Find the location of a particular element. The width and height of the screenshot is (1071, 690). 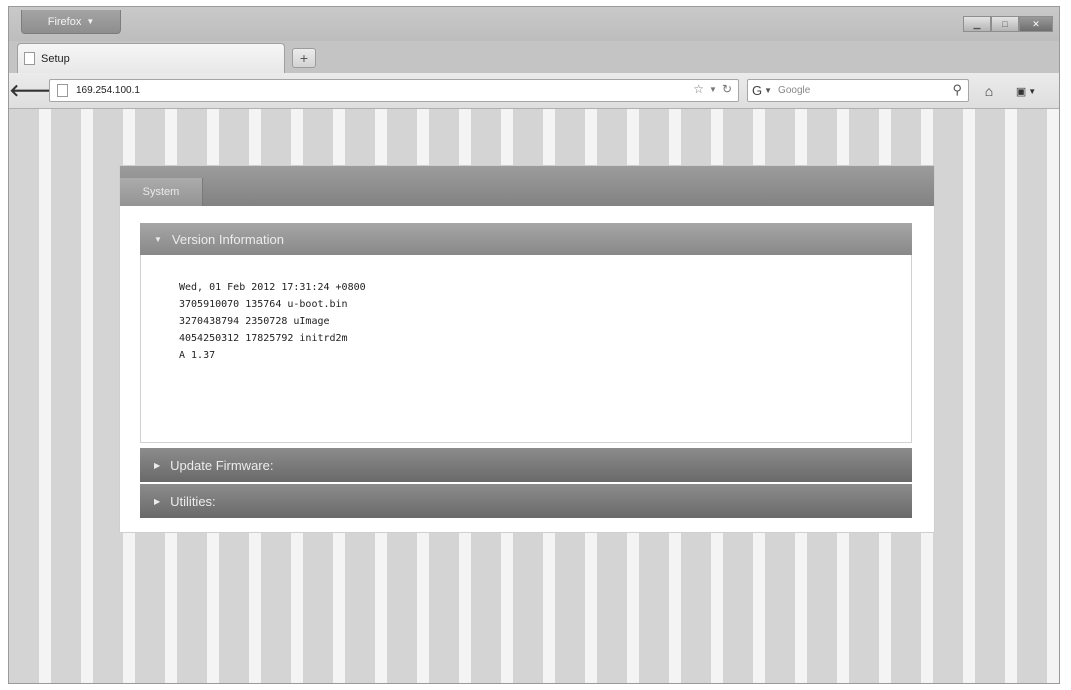

back-arrow-icon: 🡐 is located at coordinates (32, 90).